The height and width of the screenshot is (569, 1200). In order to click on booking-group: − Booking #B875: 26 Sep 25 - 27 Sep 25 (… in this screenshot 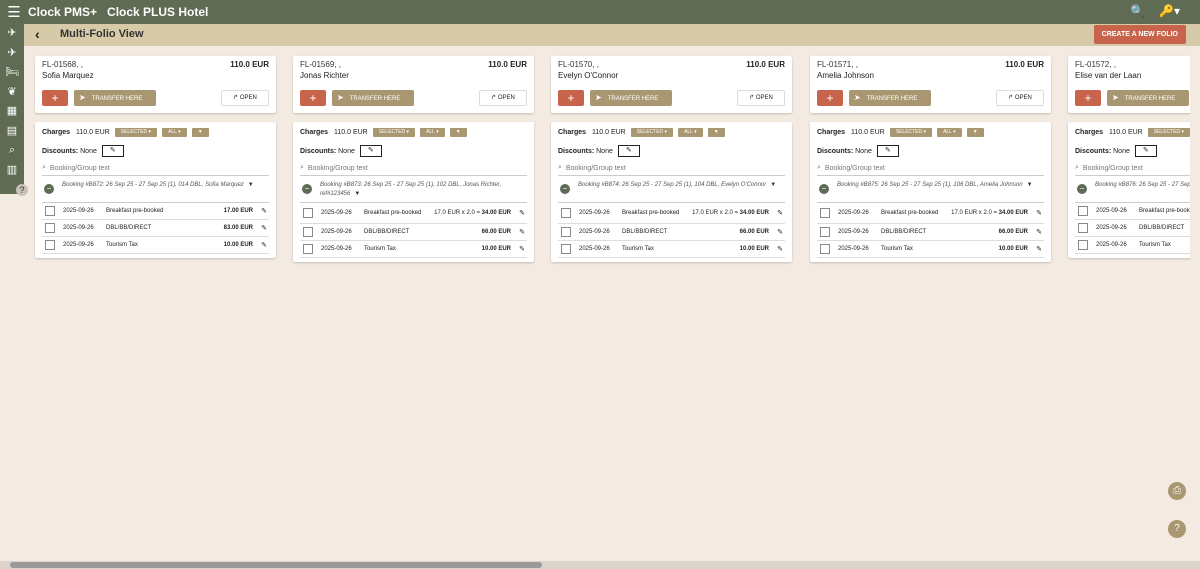, I will do `click(930, 192)`.